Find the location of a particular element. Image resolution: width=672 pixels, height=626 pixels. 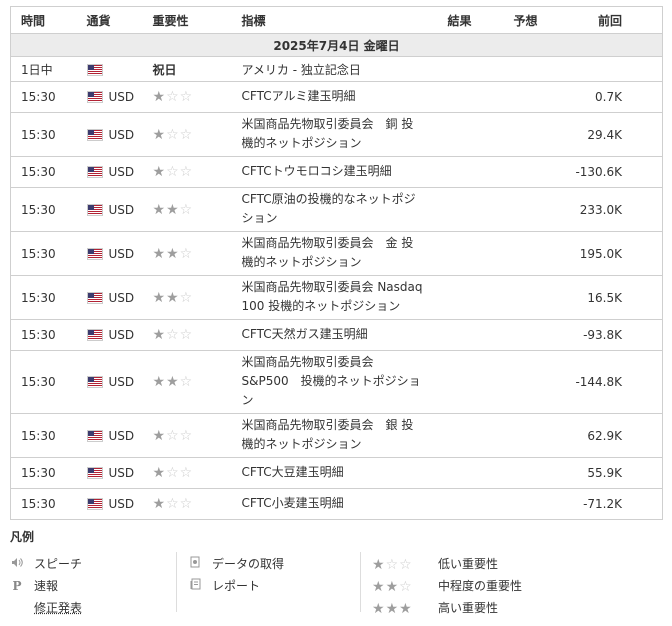

event-name-link: 米国商品先物取引委員会 Nasdaq 100 投機的ネットポジション is located at coordinates (334, 297).